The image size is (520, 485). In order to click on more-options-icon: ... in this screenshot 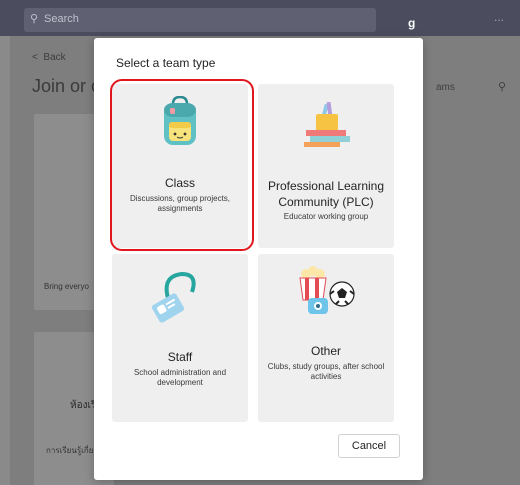, I will do `click(499, 17)`.